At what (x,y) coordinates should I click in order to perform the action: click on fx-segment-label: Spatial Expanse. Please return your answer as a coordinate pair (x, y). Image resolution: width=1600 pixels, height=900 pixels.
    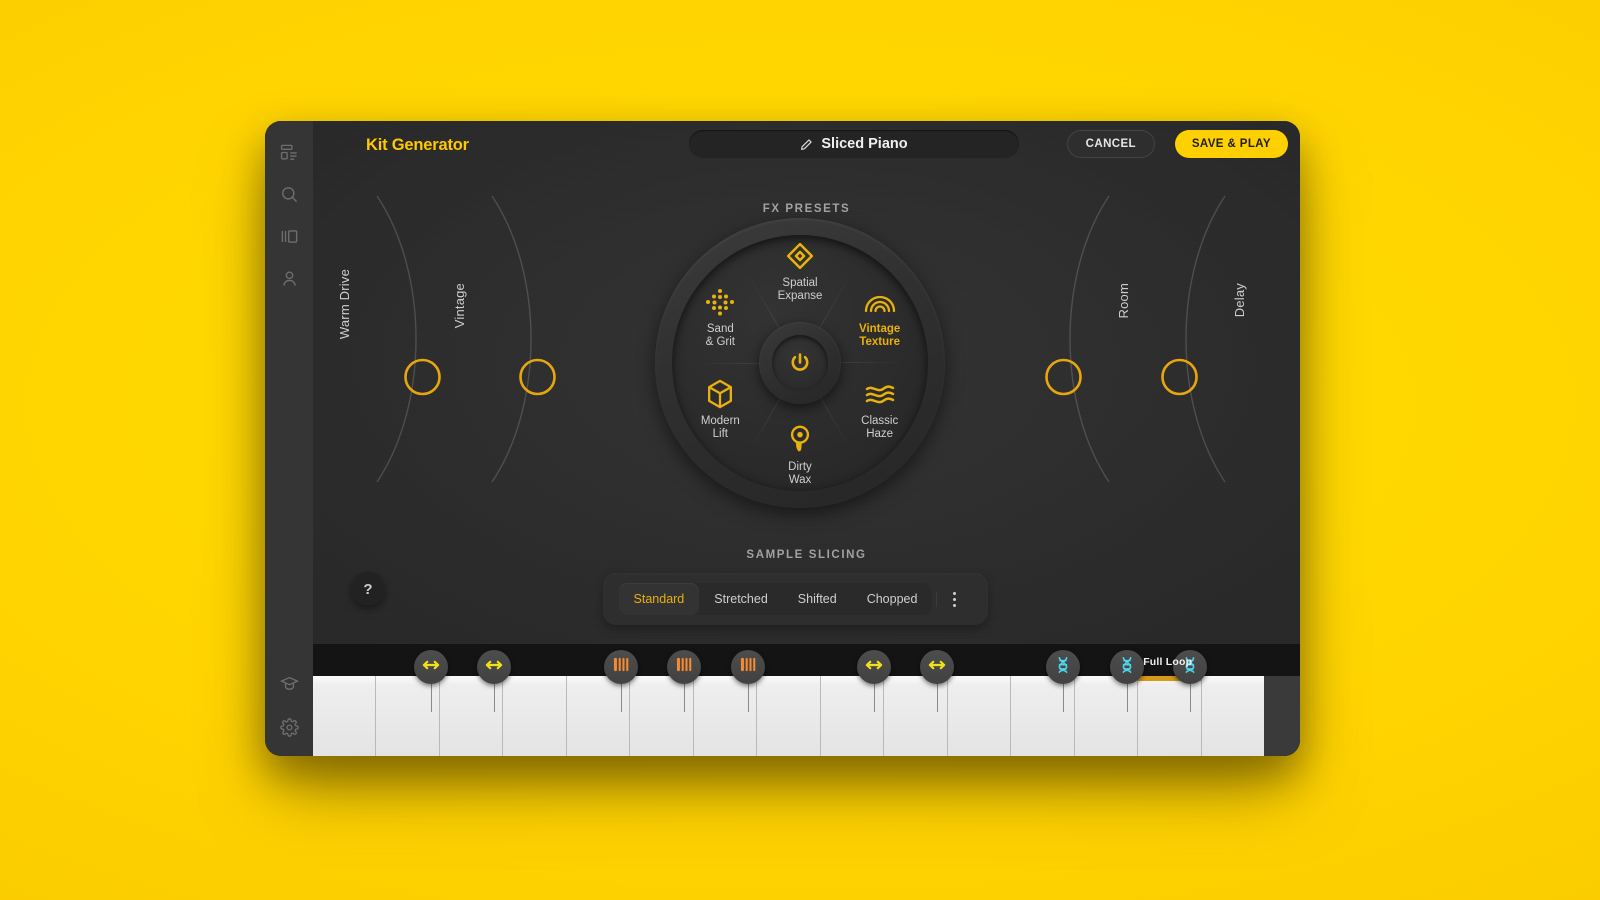
    Looking at the image, I should click on (800, 289).